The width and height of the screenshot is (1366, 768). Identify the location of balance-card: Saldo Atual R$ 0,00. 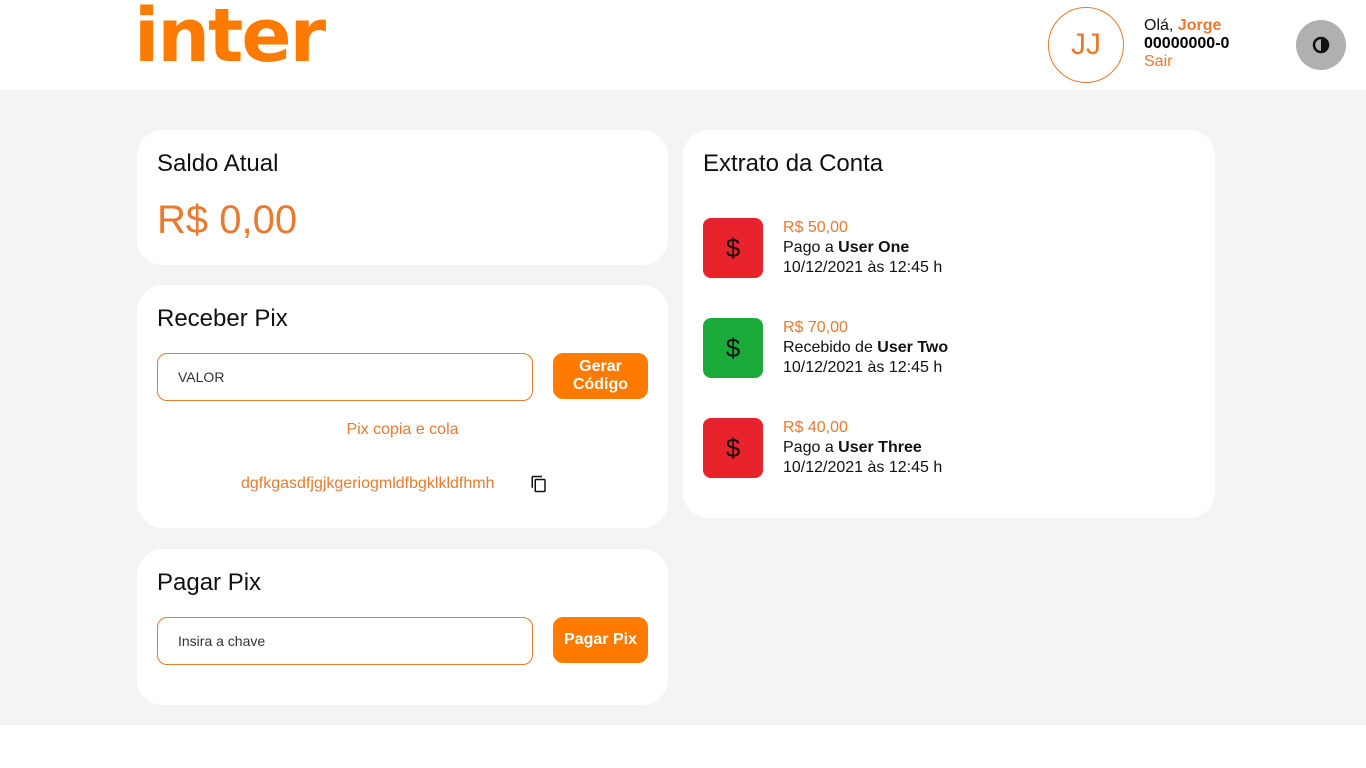
(402, 197).